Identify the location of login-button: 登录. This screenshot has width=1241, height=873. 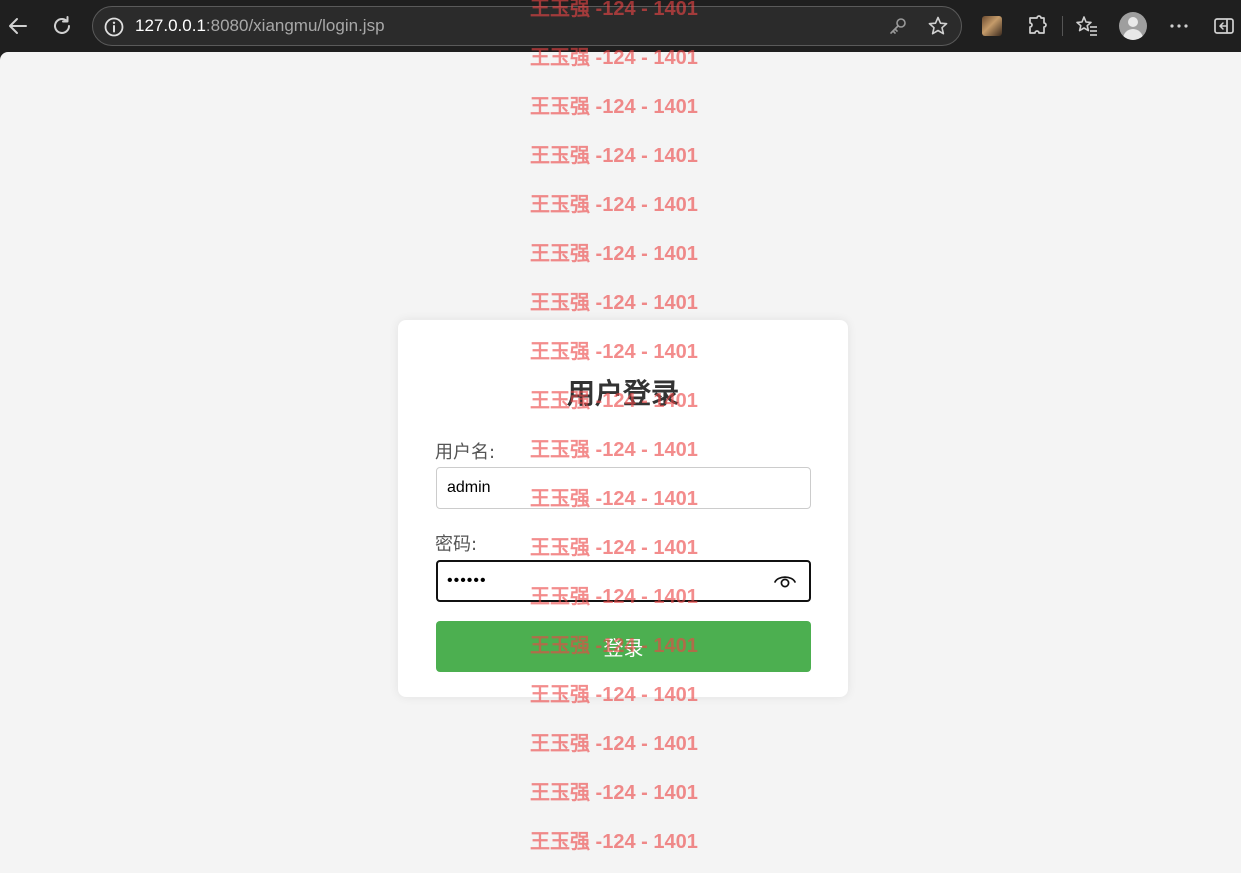
(623, 646).